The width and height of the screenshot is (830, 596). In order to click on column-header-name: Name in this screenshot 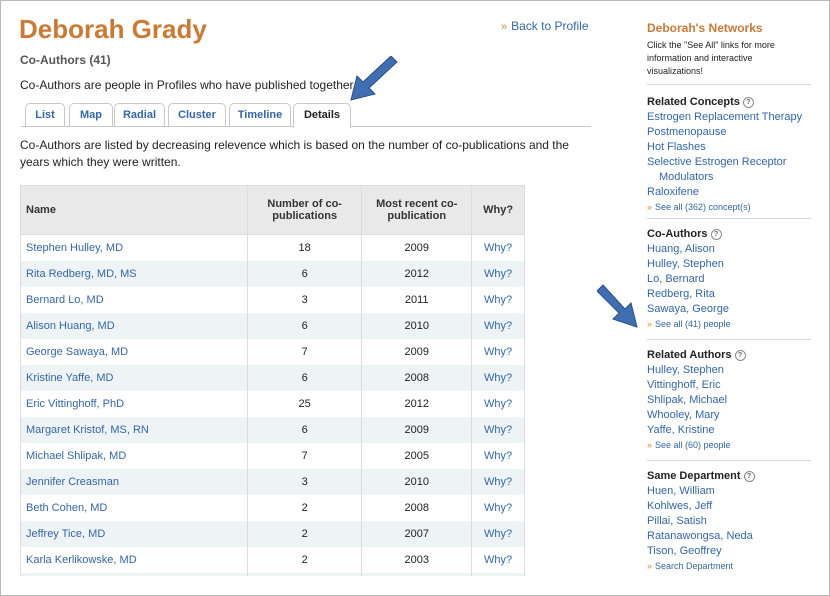, I will do `click(134, 210)`.